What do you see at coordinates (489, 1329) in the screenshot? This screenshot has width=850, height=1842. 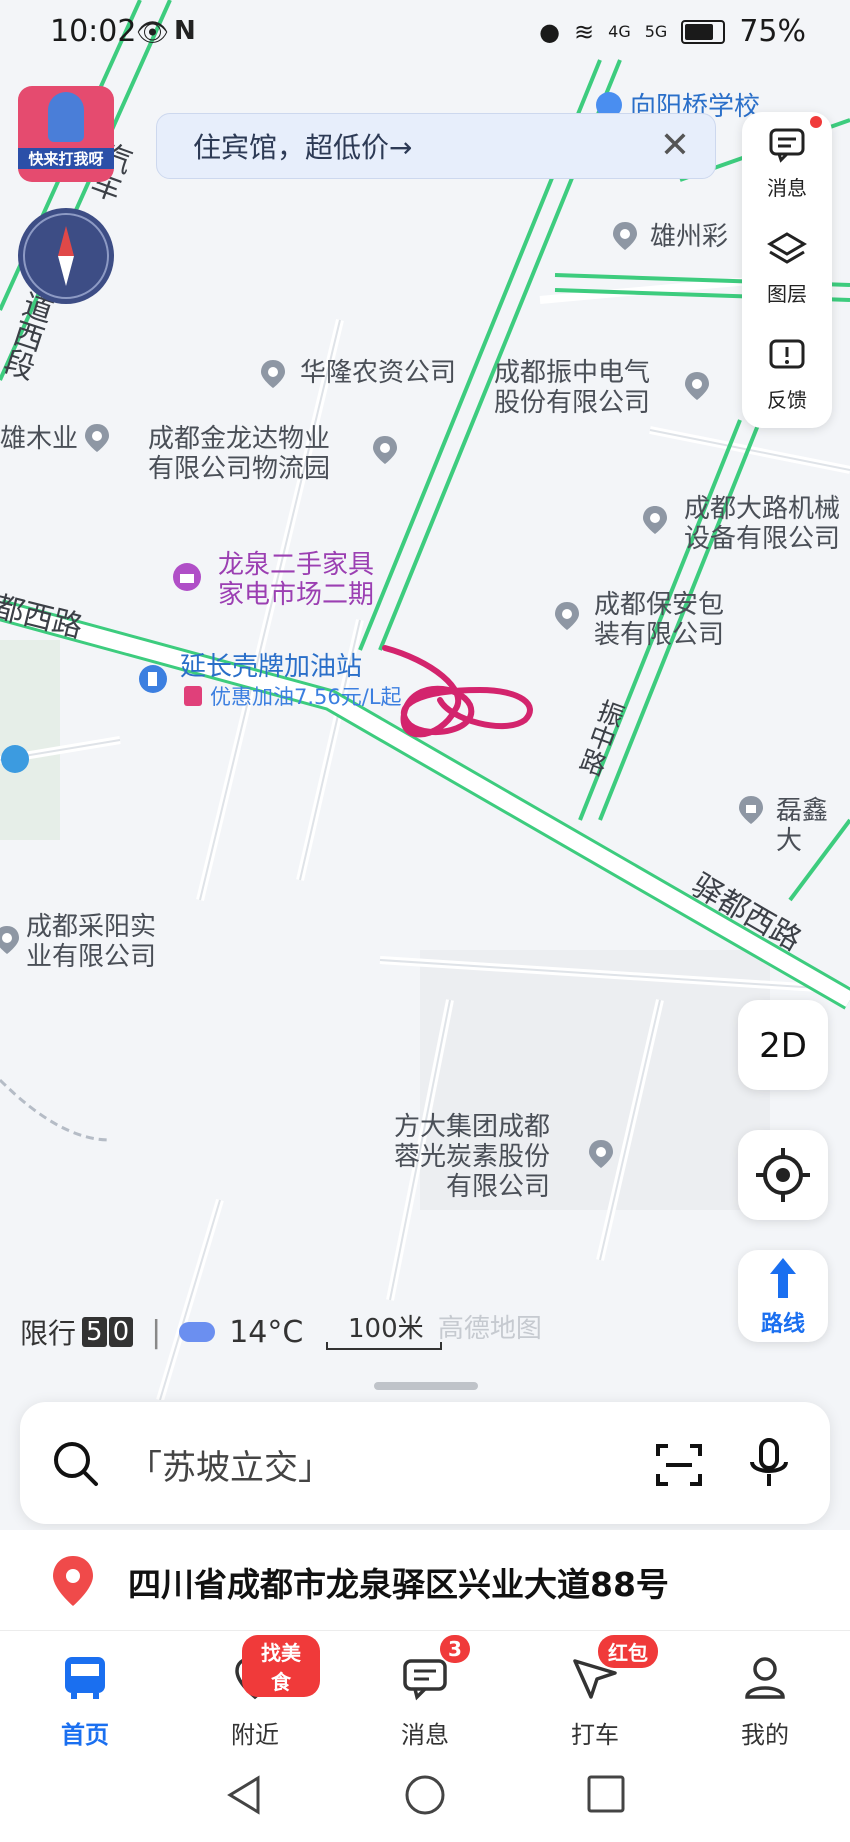 I see `watermark-text: 高德地图` at bounding box center [489, 1329].